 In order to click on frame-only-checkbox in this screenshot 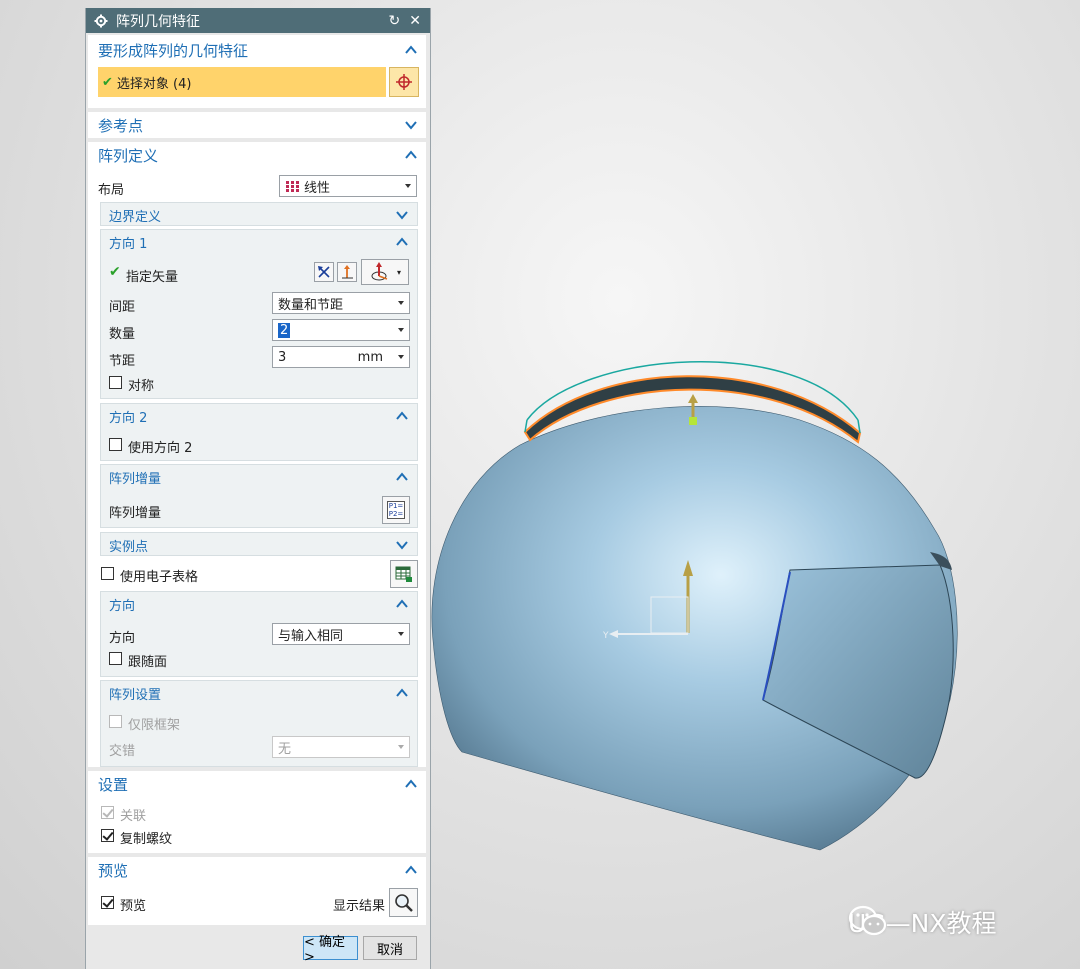, I will do `click(115, 721)`.